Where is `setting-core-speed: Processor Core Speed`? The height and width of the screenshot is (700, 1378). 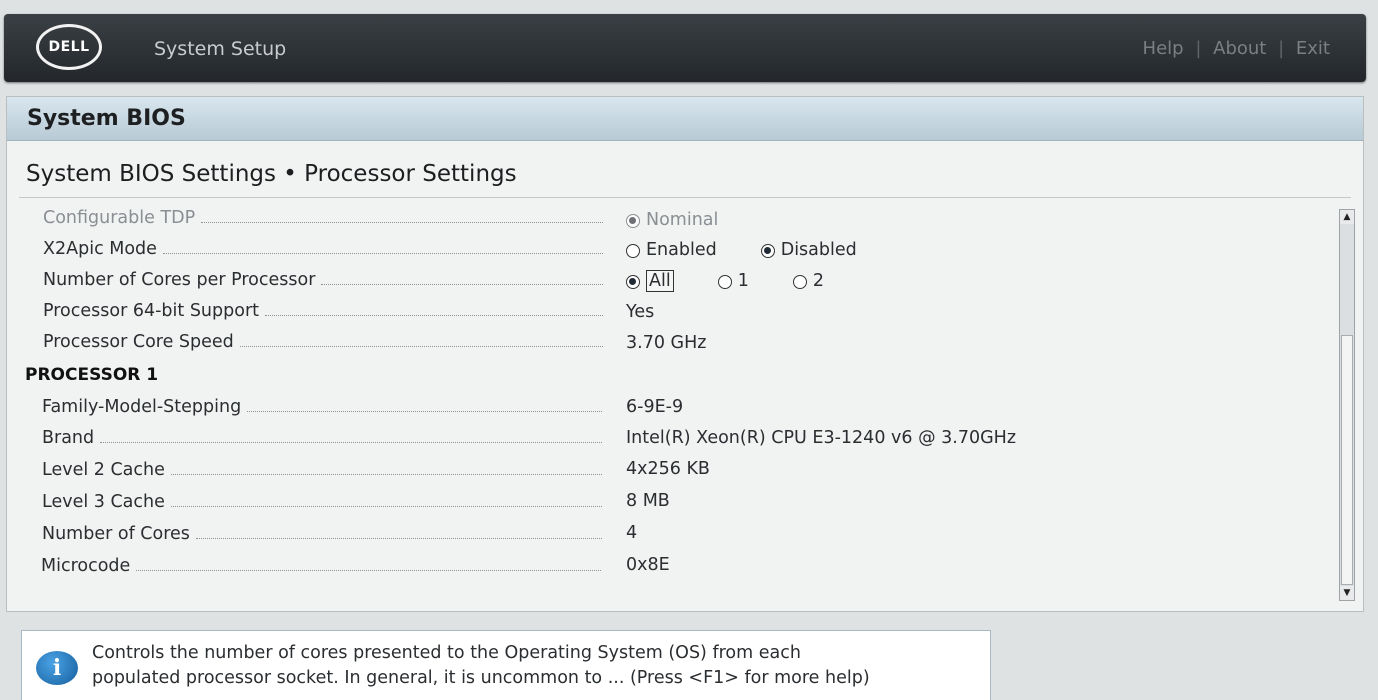 setting-core-speed: Processor Core Speed is located at coordinates (323, 342).